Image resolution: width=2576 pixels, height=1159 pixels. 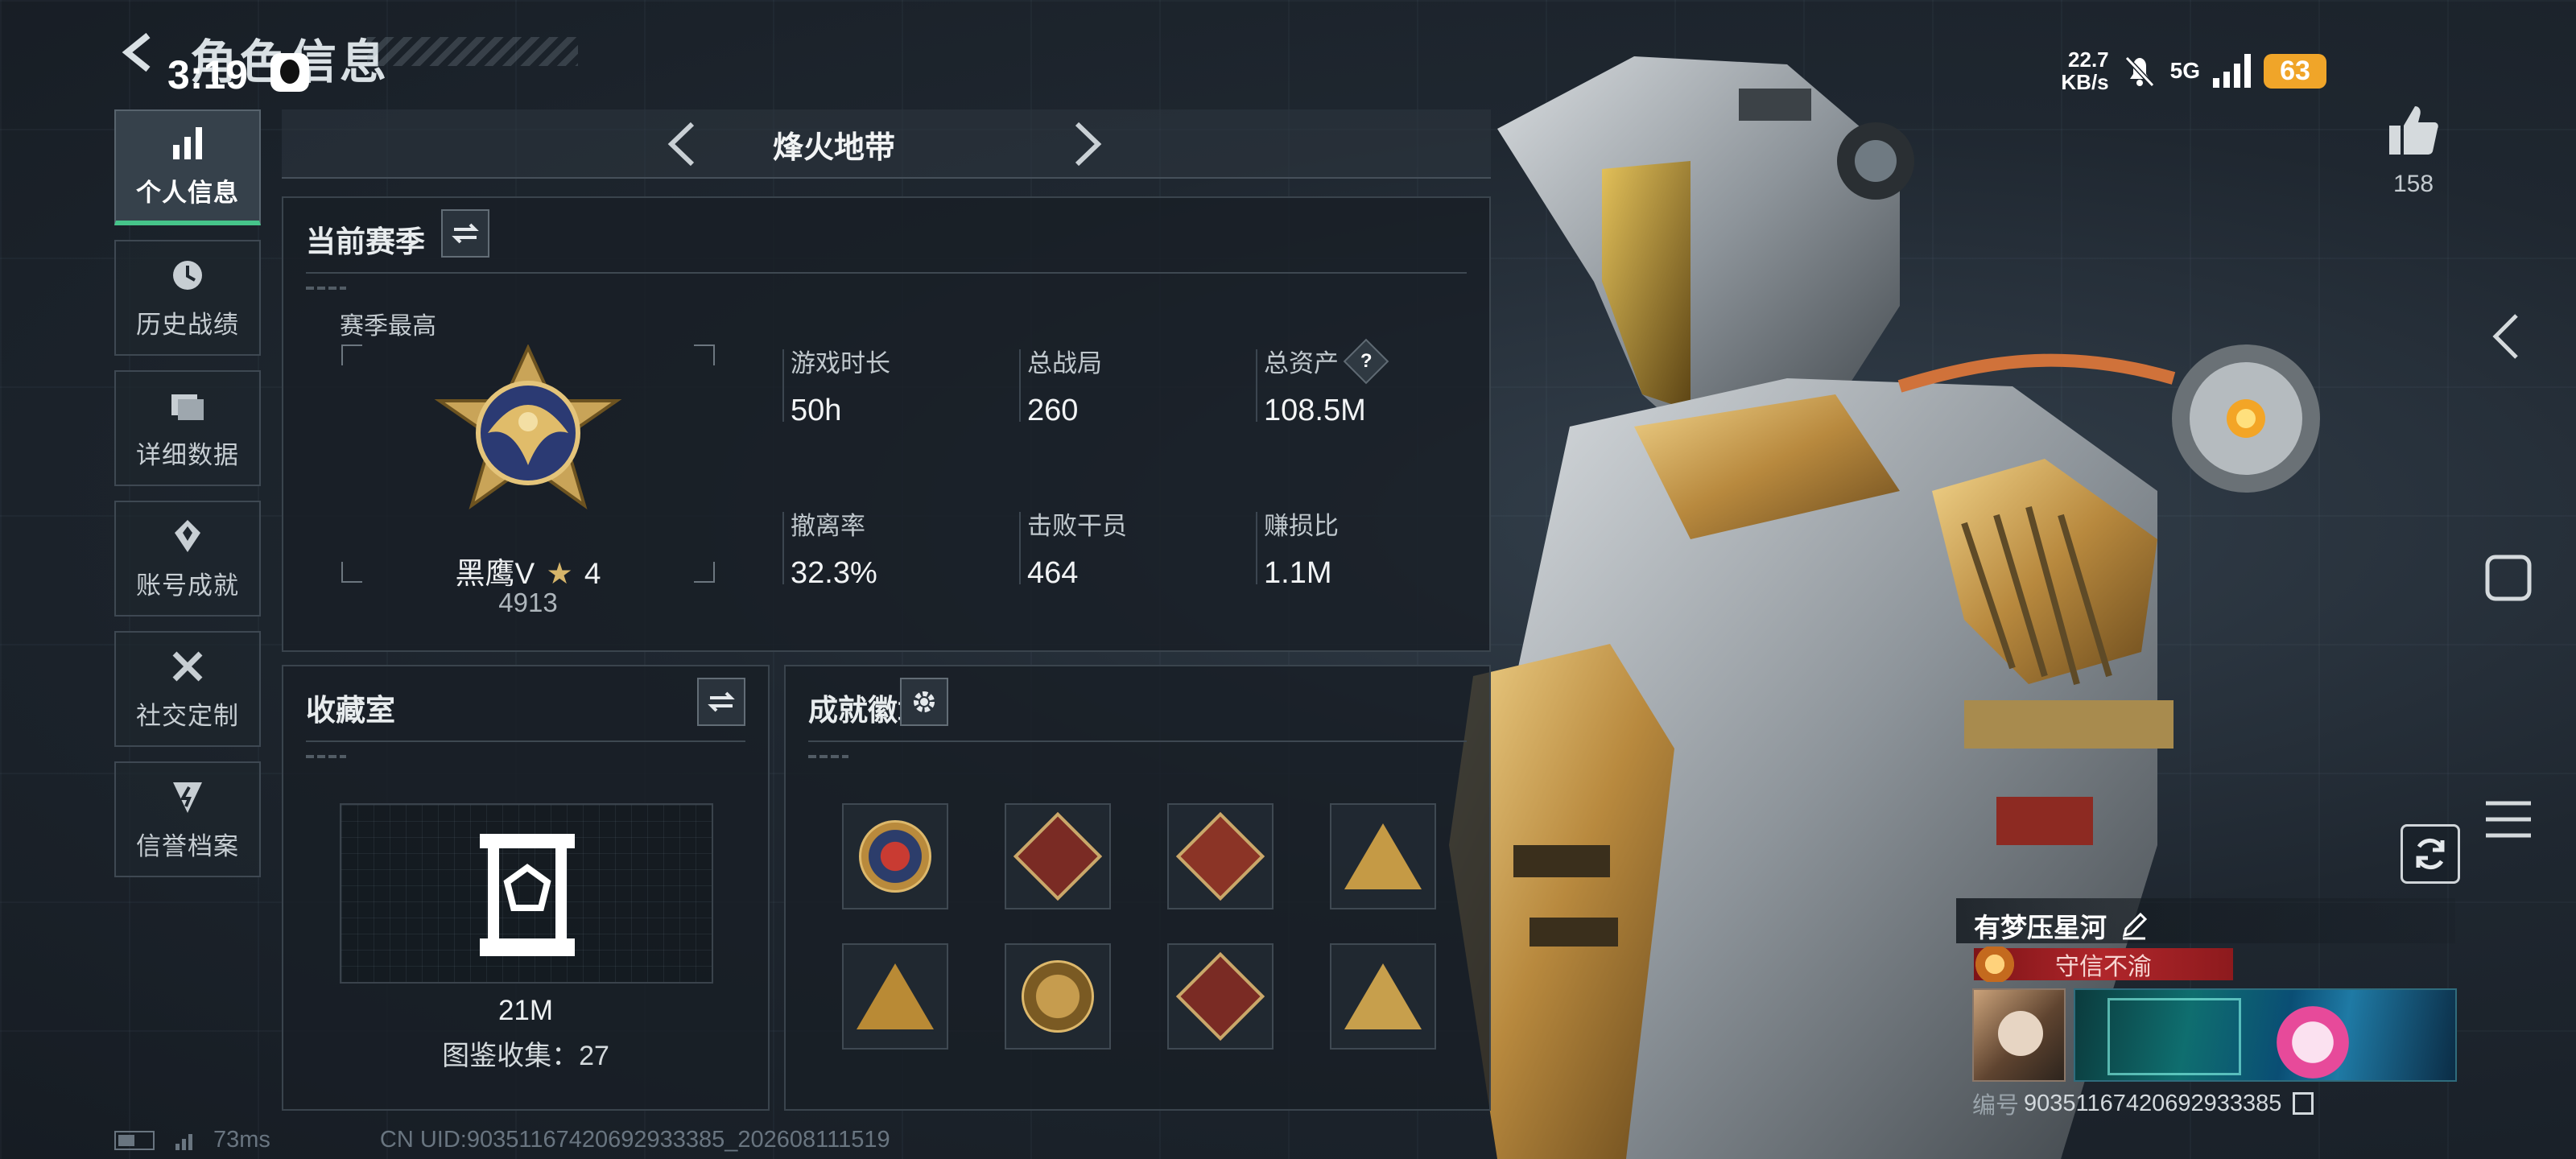 I want to click on next-mode-icon, so click(x=1085, y=144).